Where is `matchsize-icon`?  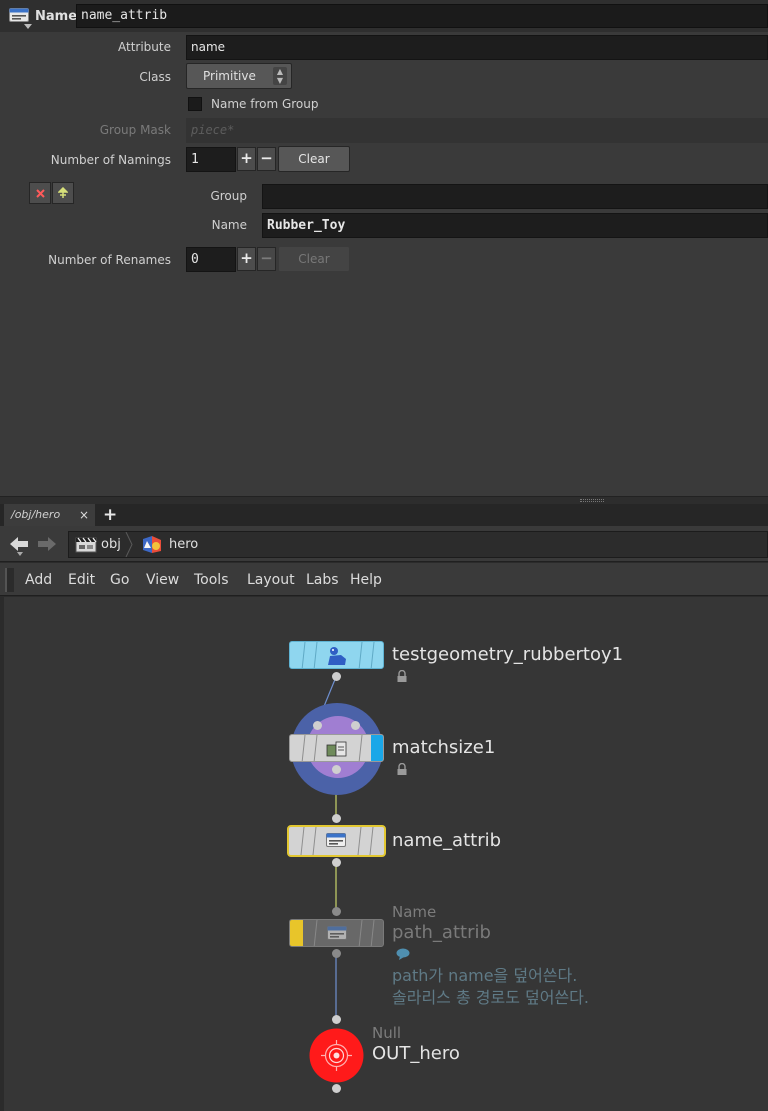 matchsize-icon is located at coordinates (336, 749).